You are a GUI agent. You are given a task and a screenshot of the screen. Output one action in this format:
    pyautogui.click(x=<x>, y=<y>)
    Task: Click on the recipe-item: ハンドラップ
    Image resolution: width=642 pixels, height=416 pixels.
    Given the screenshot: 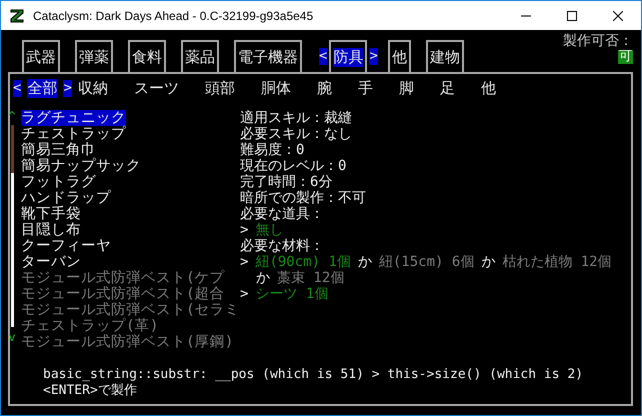 What is the action you would take?
    pyautogui.click(x=66, y=198)
    